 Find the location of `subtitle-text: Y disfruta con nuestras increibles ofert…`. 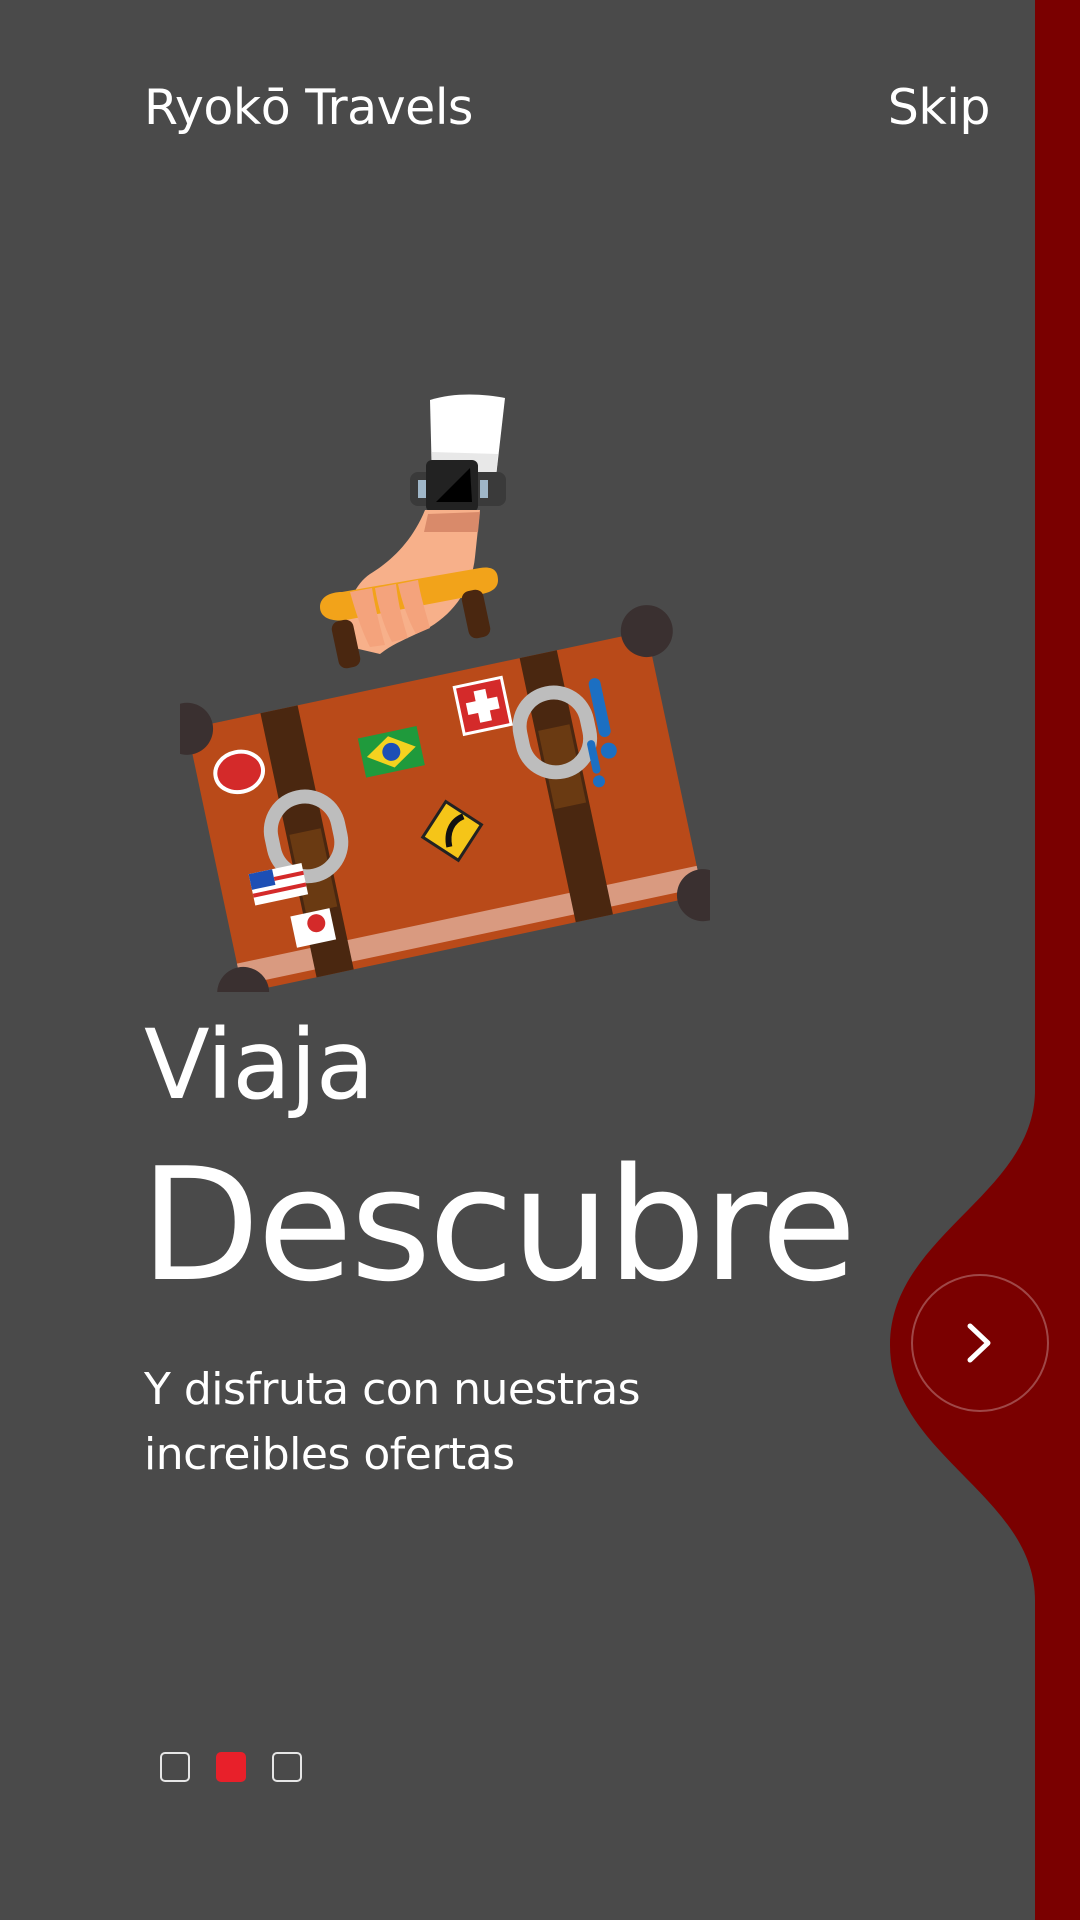

subtitle-text: Y disfruta con nuestras increibles ofert… is located at coordinates (392, 1422).